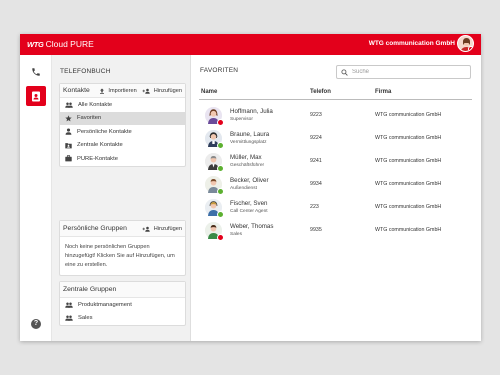 The image size is (500, 375). I want to click on star-icon, so click(68, 118).